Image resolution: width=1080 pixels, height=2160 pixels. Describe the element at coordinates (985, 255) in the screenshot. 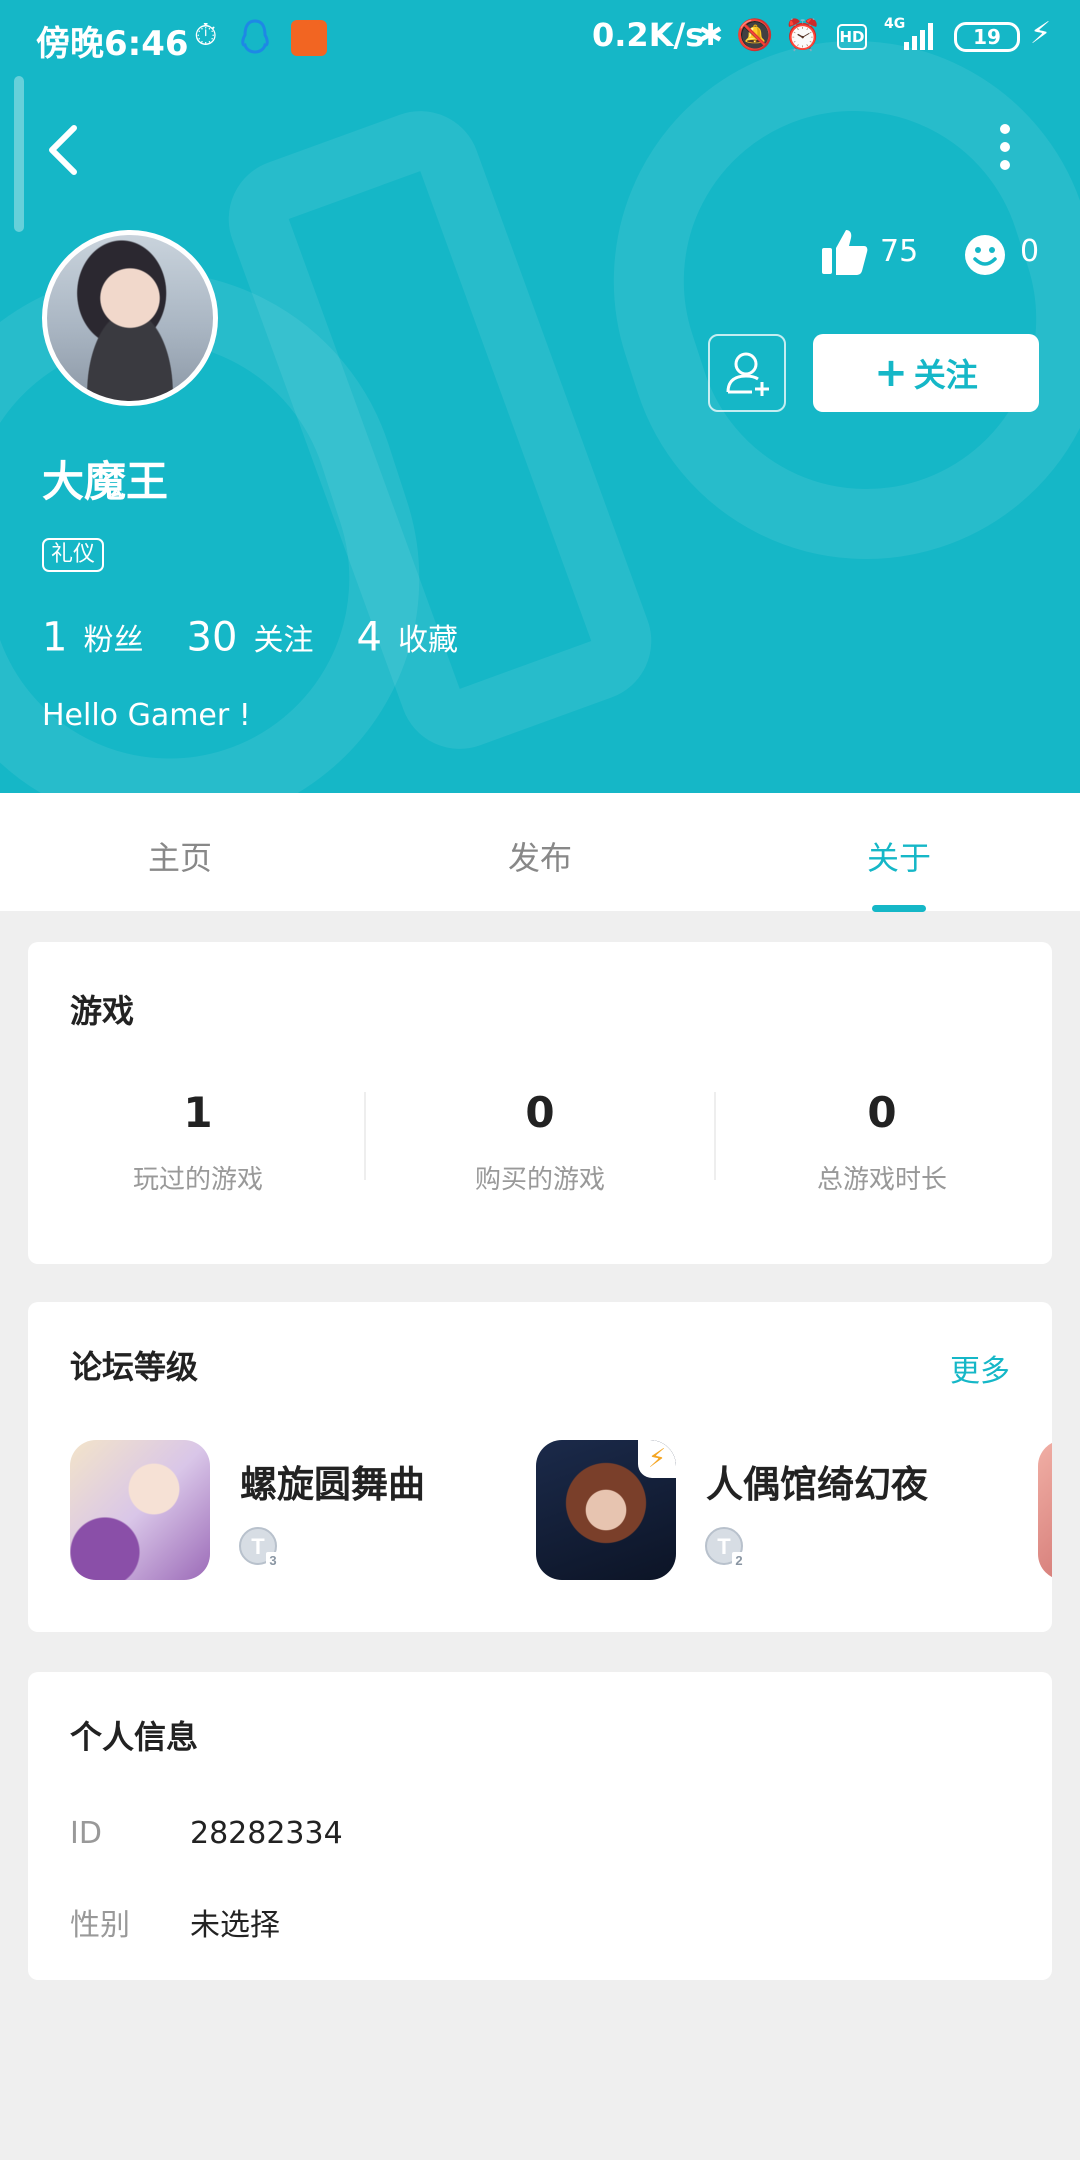

I see `smile-icon` at that location.